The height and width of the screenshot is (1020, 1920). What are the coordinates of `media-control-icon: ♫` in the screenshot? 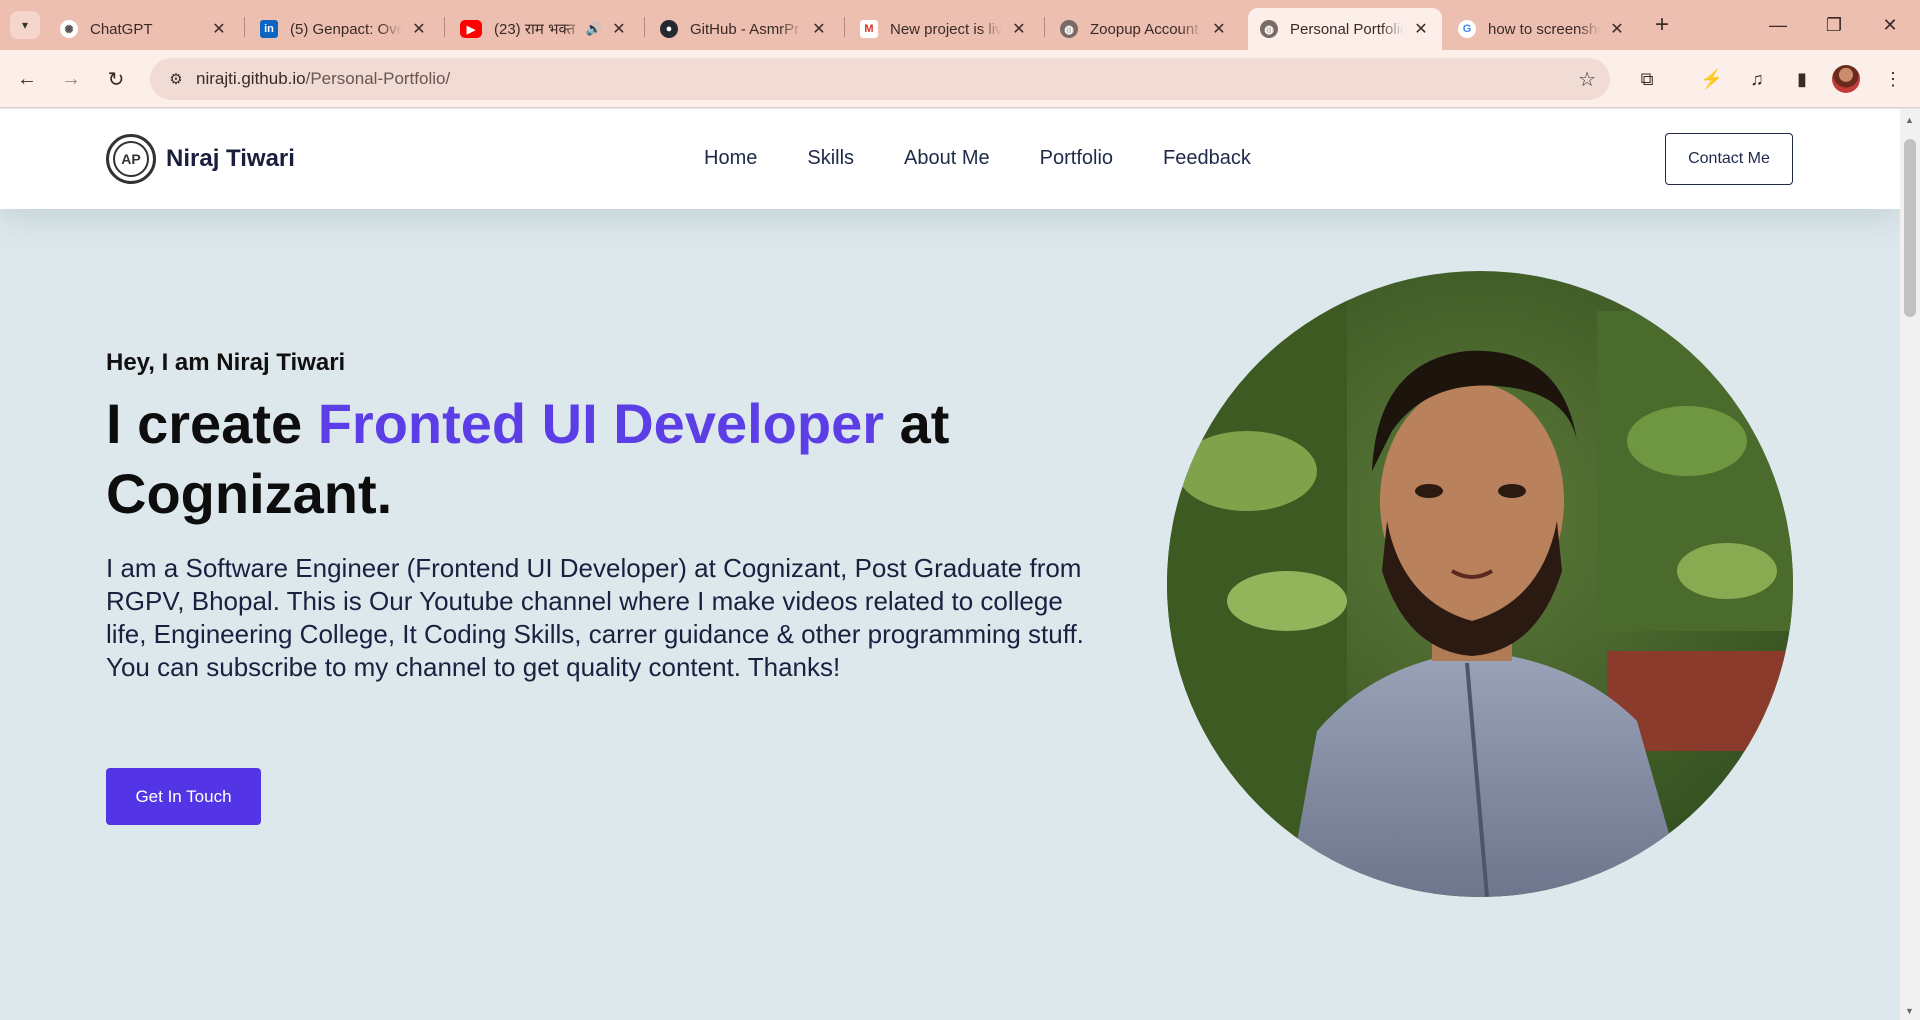 It's located at (1757, 79).